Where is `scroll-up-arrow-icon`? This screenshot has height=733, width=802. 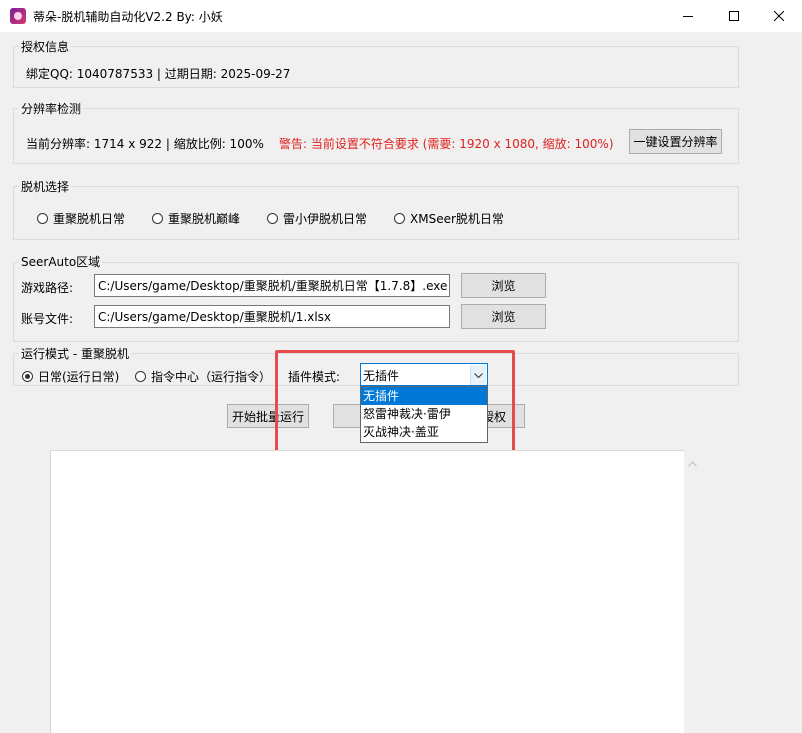 scroll-up-arrow-icon is located at coordinates (692, 463).